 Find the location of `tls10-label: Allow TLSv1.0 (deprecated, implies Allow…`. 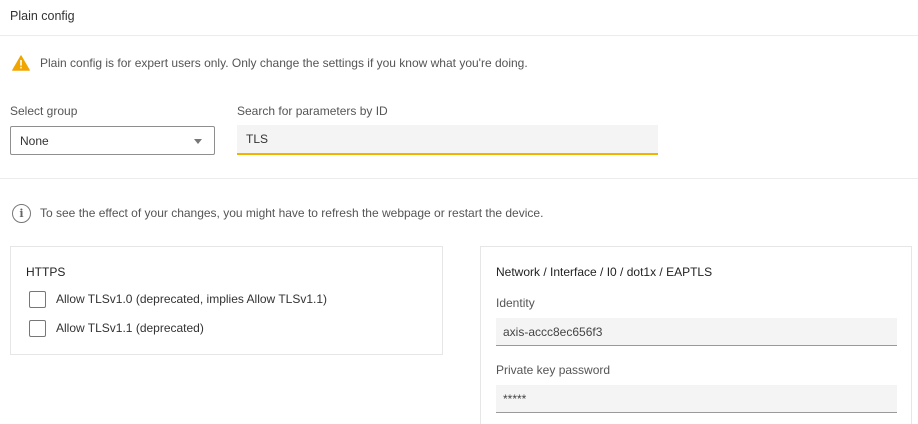

tls10-label: Allow TLSv1.0 (deprecated, implies Allow… is located at coordinates (191, 299).